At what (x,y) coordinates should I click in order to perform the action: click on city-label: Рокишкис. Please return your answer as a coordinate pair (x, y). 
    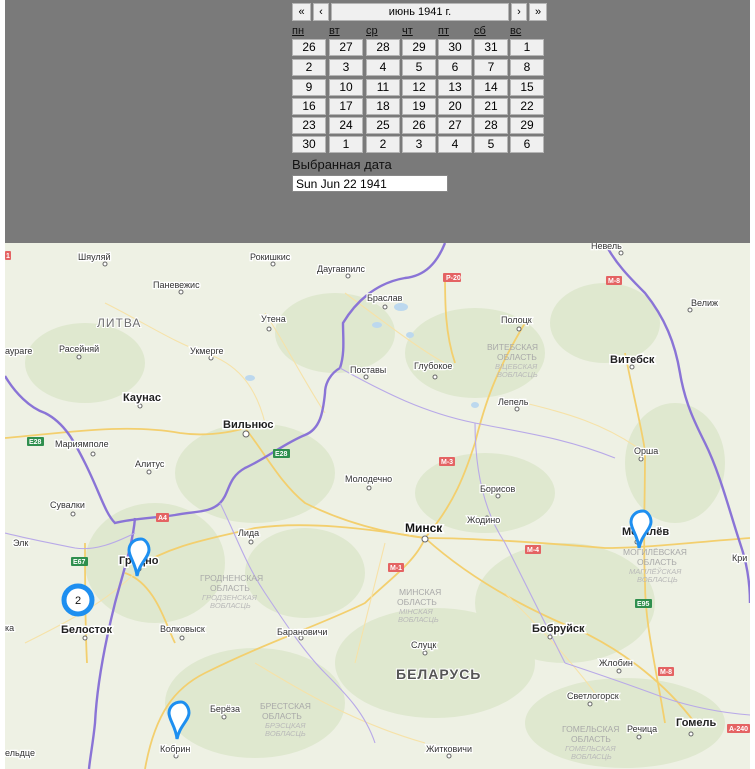
    Looking at the image, I should click on (270, 257).